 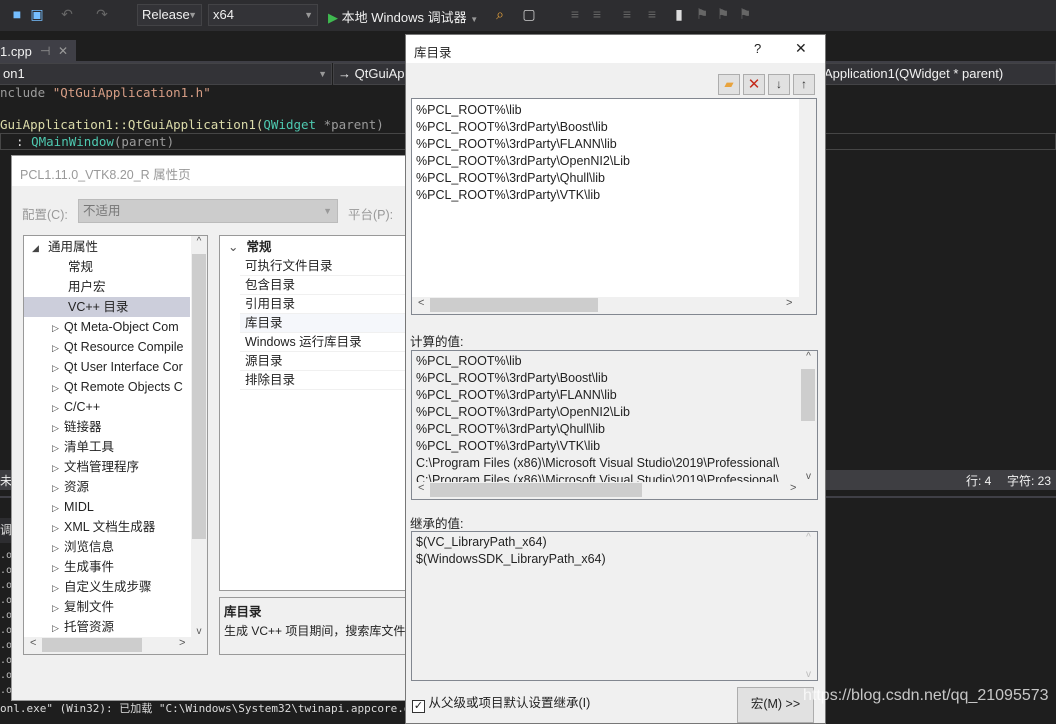 I want to click on close-icon: ✕, so click(x=63, y=51).